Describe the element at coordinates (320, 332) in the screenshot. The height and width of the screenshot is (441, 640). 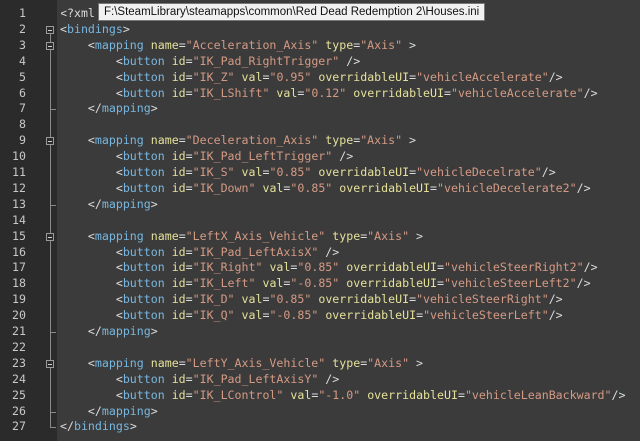
I see `code-line: 21 </mapping>` at that location.